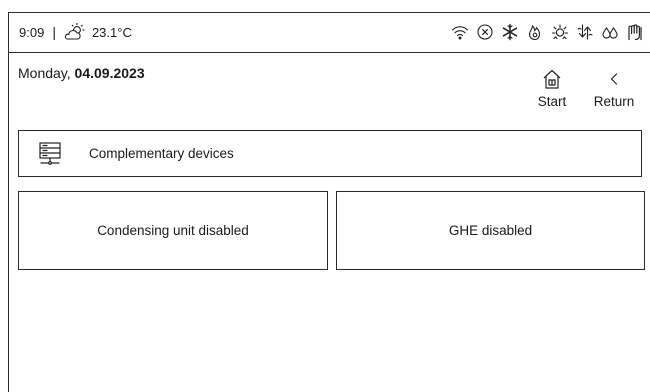 The width and height of the screenshot is (650, 392). I want to click on ghe-tile: GHE disabled, so click(490, 230).